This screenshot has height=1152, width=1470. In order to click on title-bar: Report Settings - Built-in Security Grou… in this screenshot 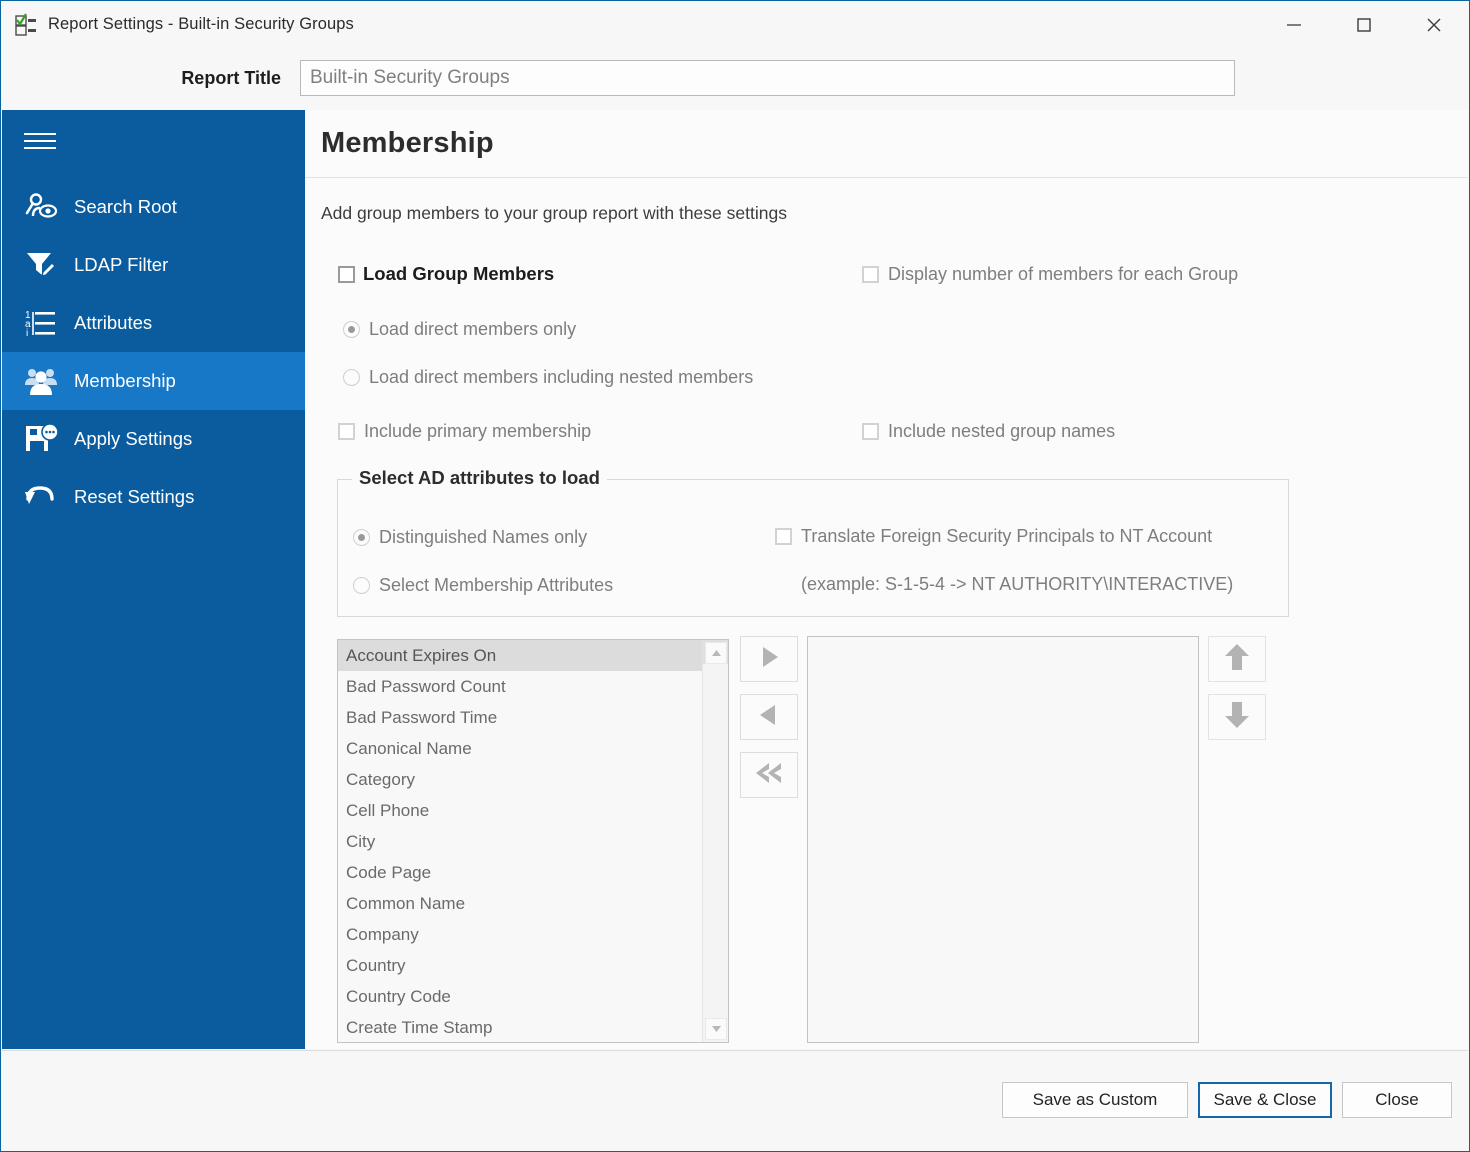, I will do `click(735, 24)`.